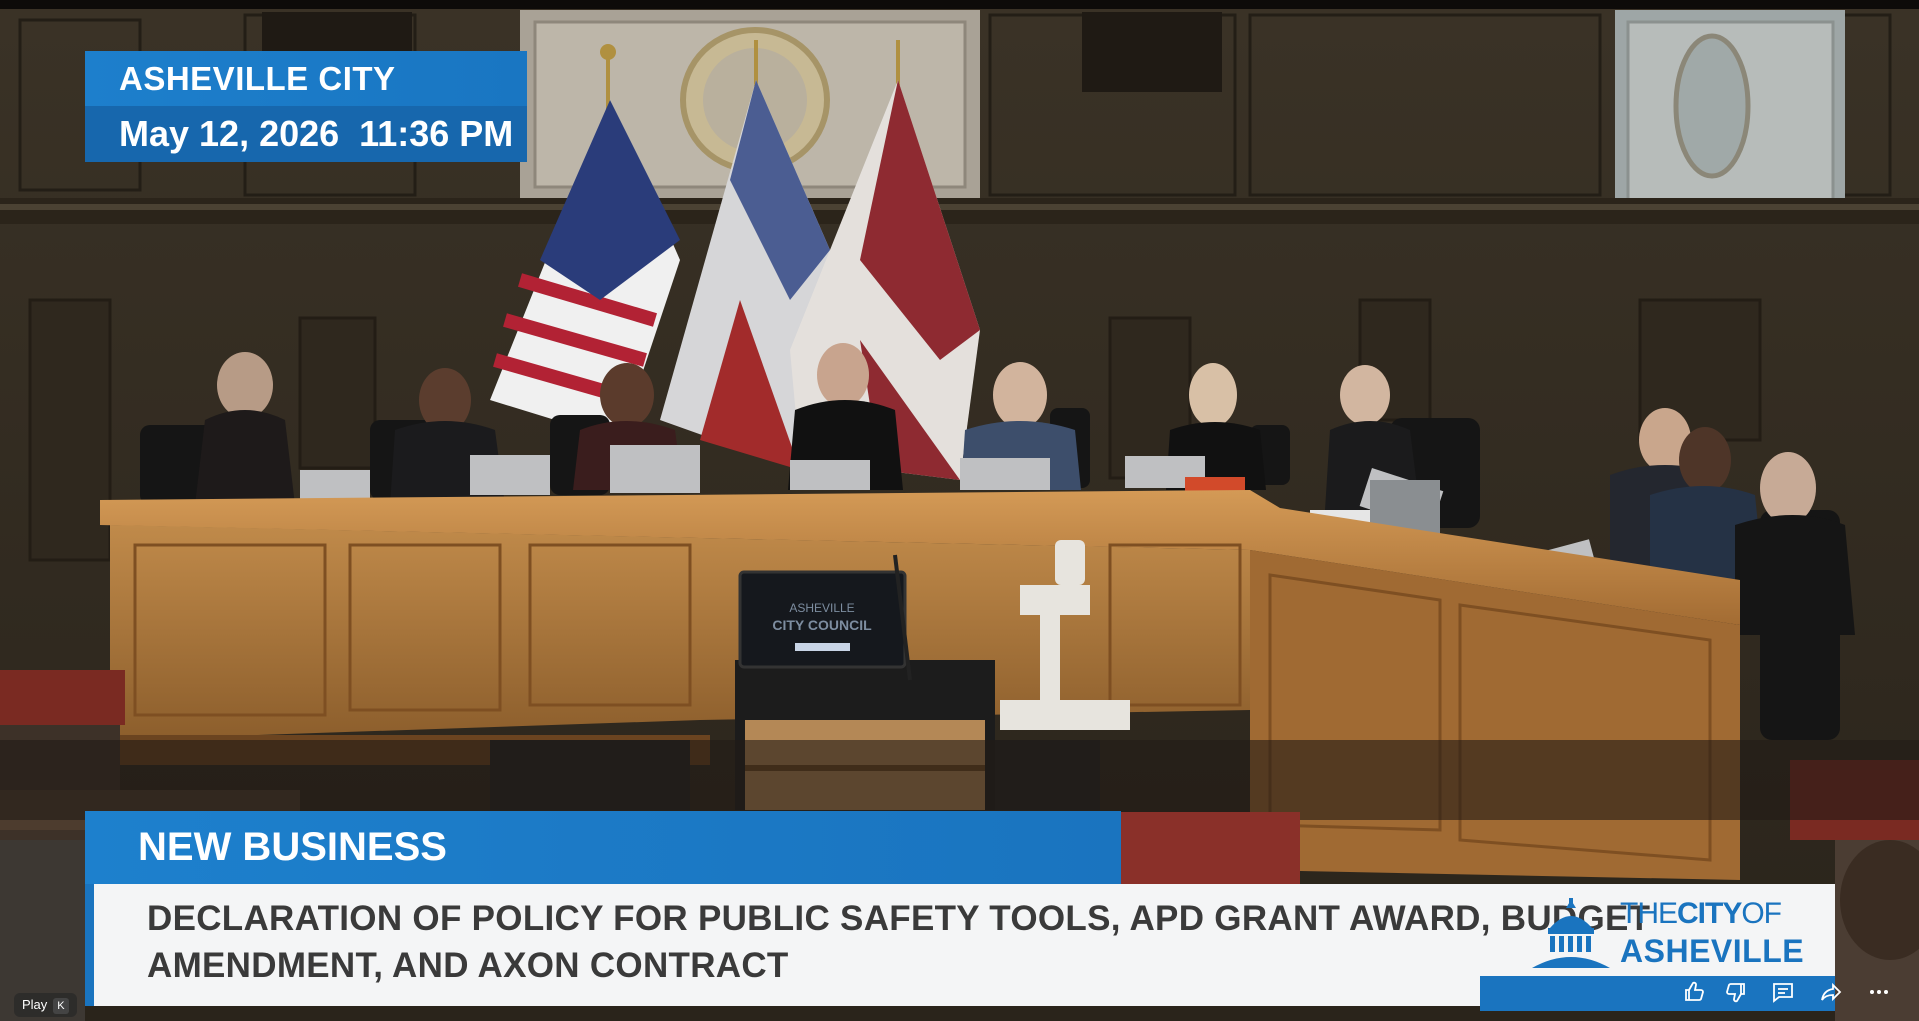  Describe the element at coordinates (1736, 992) in the screenshot. I see `thumbs-down-icon` at that location.